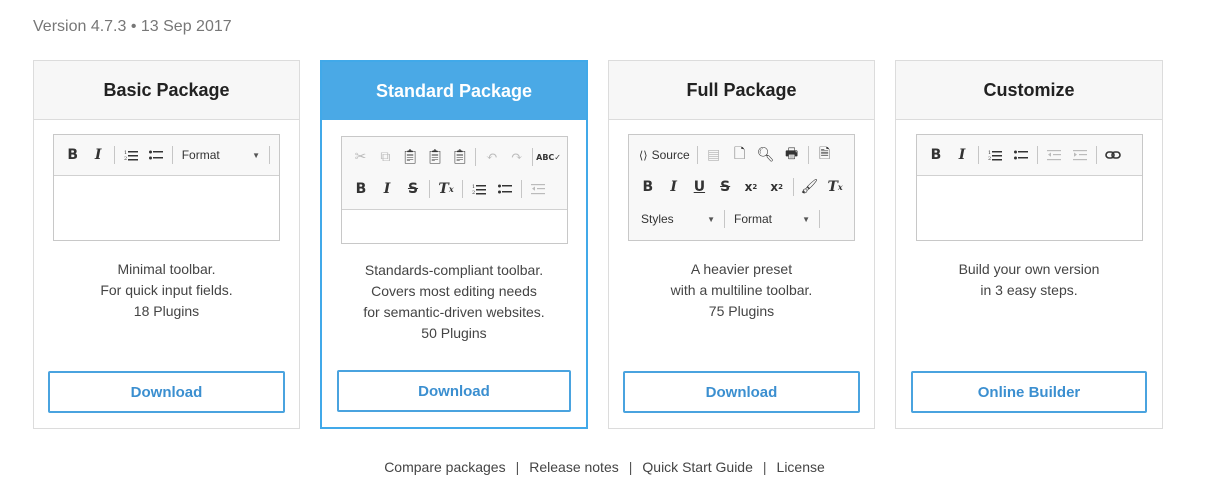 The image size is (1209, 494). What do you see at coordinates (1029, 90) in the screenshot?
I see `card-title: Customize` at bounding box center [1029, 90].